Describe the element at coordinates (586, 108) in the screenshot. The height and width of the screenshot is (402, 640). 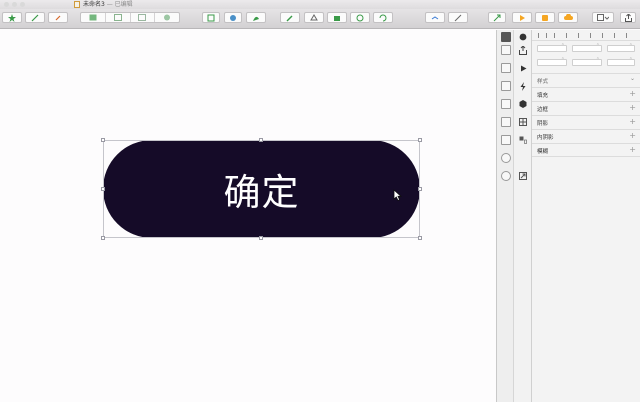
I see `border-section: 边框 +` at that location.